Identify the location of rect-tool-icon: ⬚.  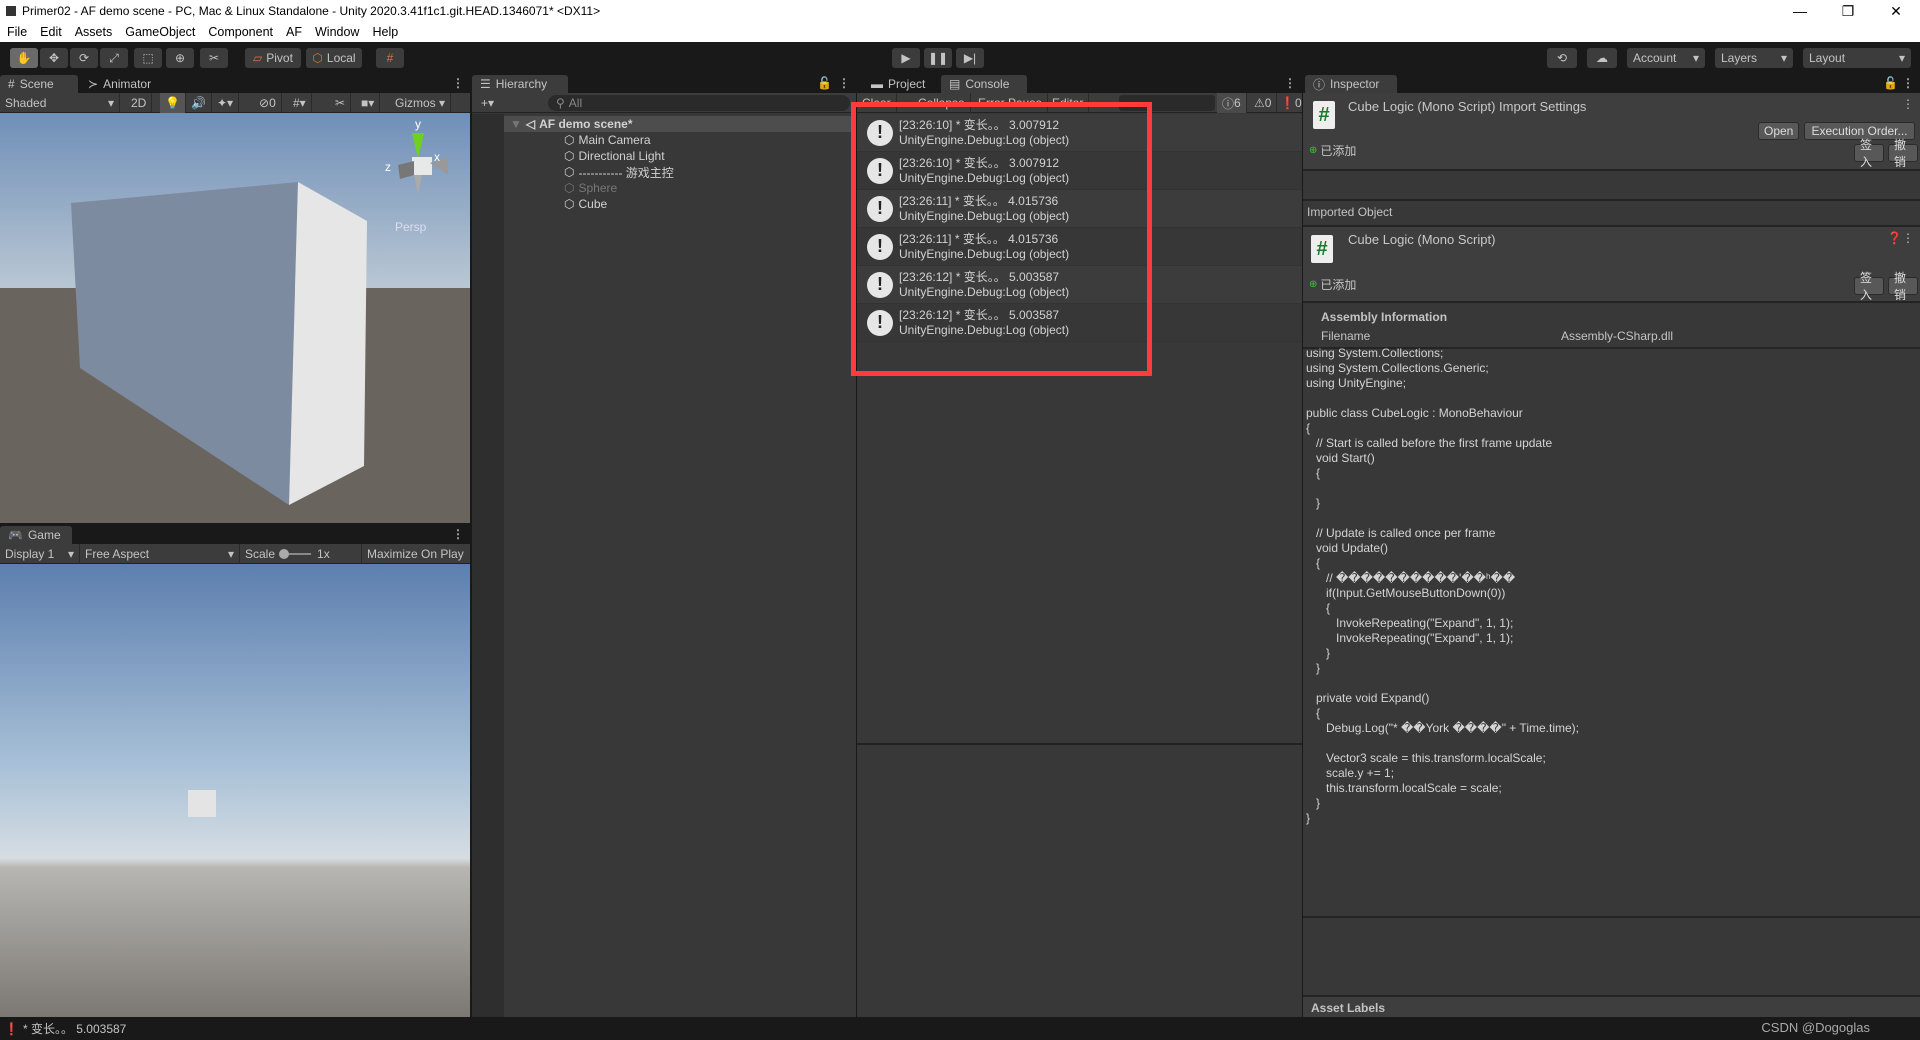
(148, 58).